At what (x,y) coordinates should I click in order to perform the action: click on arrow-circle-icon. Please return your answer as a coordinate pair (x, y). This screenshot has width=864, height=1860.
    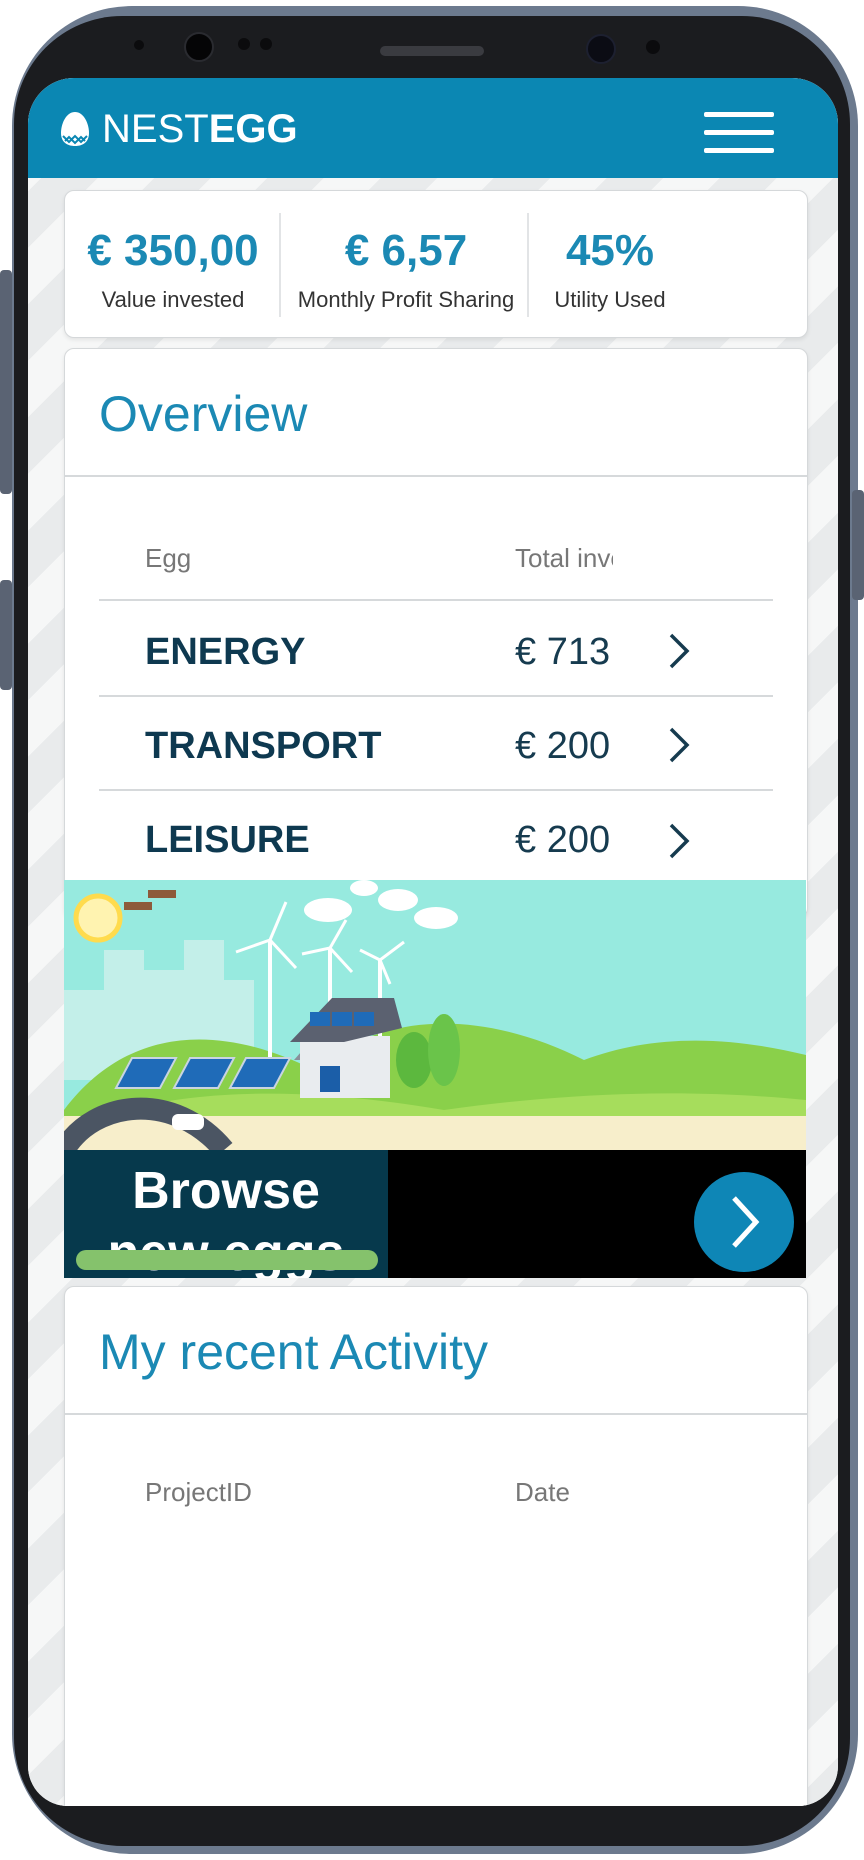
    Looking at the image, I should click on (746, 1222).